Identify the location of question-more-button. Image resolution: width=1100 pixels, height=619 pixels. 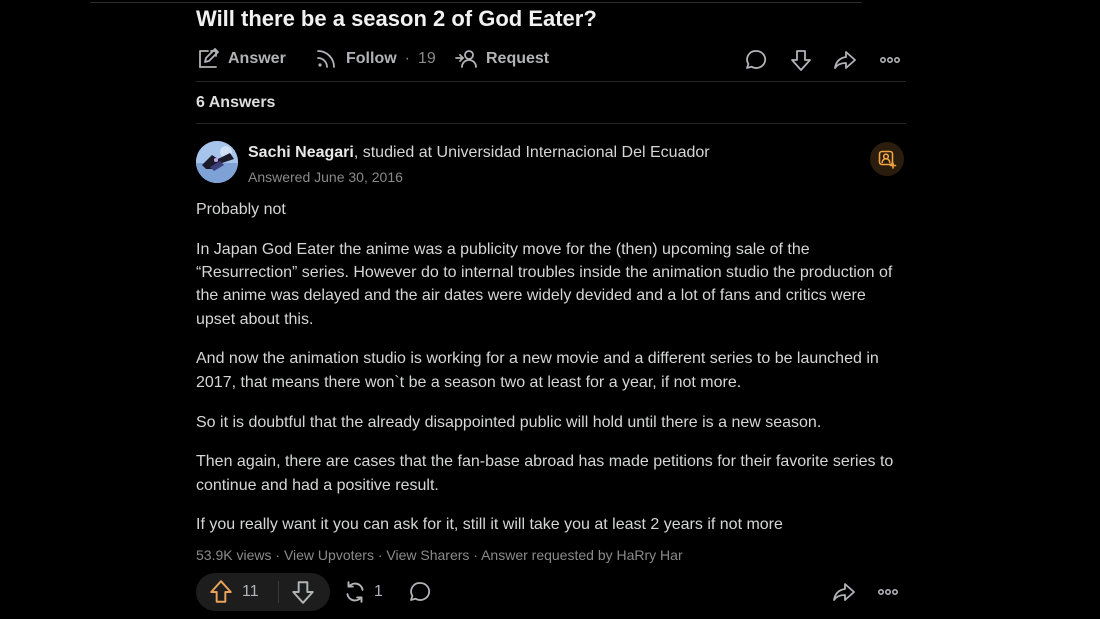
(890, 60).